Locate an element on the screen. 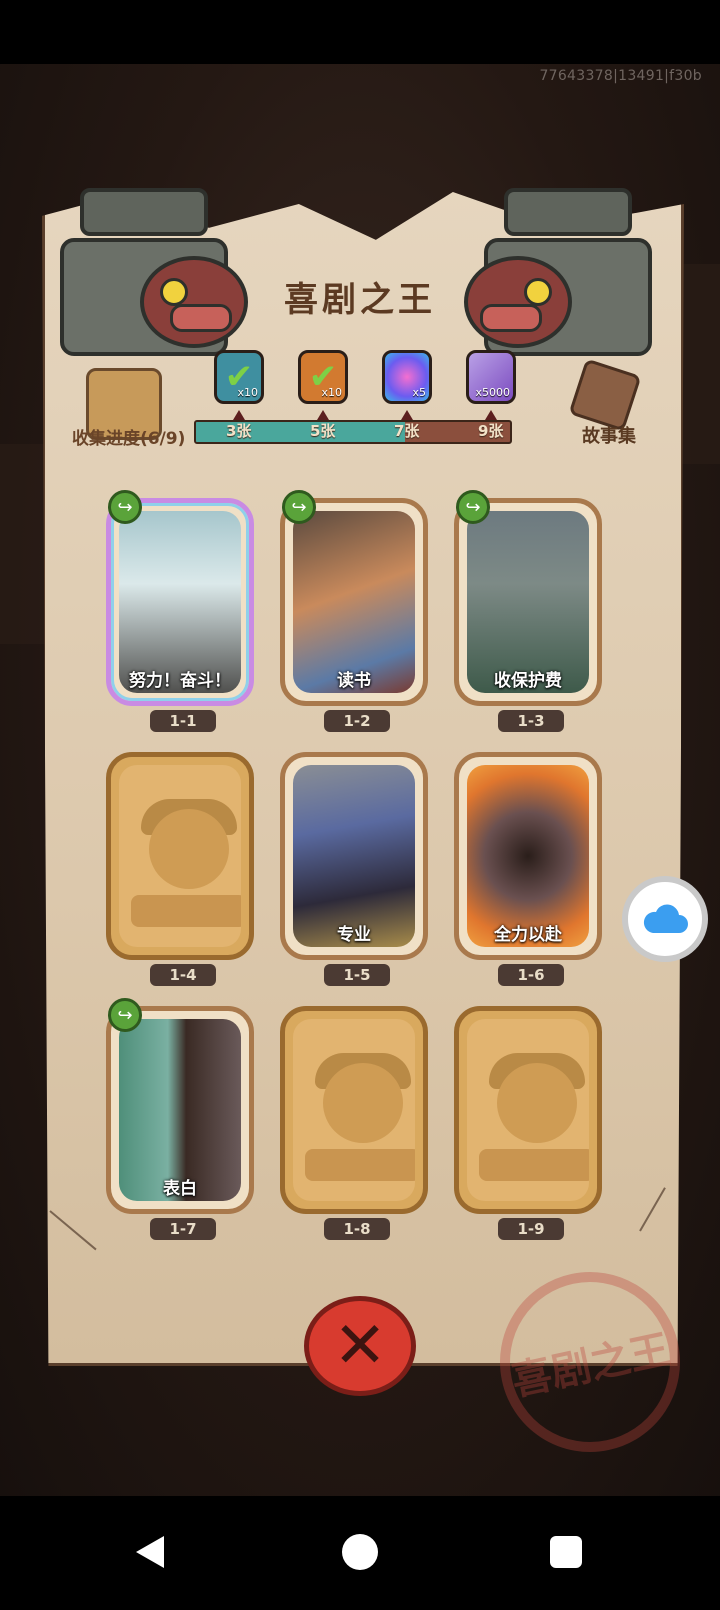 This screenshot has width=720, height=1610. reward-crystal-icon: x5000 is located at coordinates (491, 377).